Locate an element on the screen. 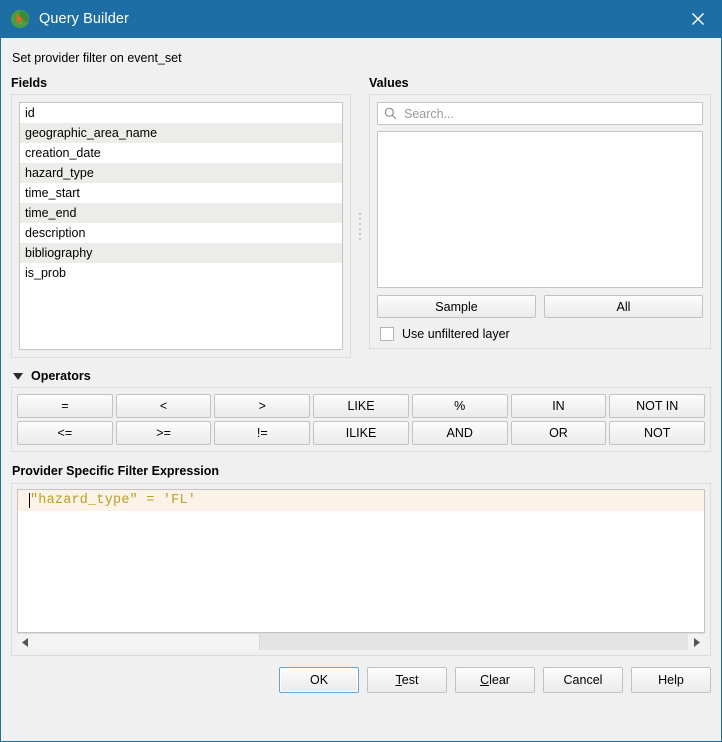 Image resolution: width=722 pixels, height=742 pixels. field-list-item: creation_date is located at coordinates (181, 153).